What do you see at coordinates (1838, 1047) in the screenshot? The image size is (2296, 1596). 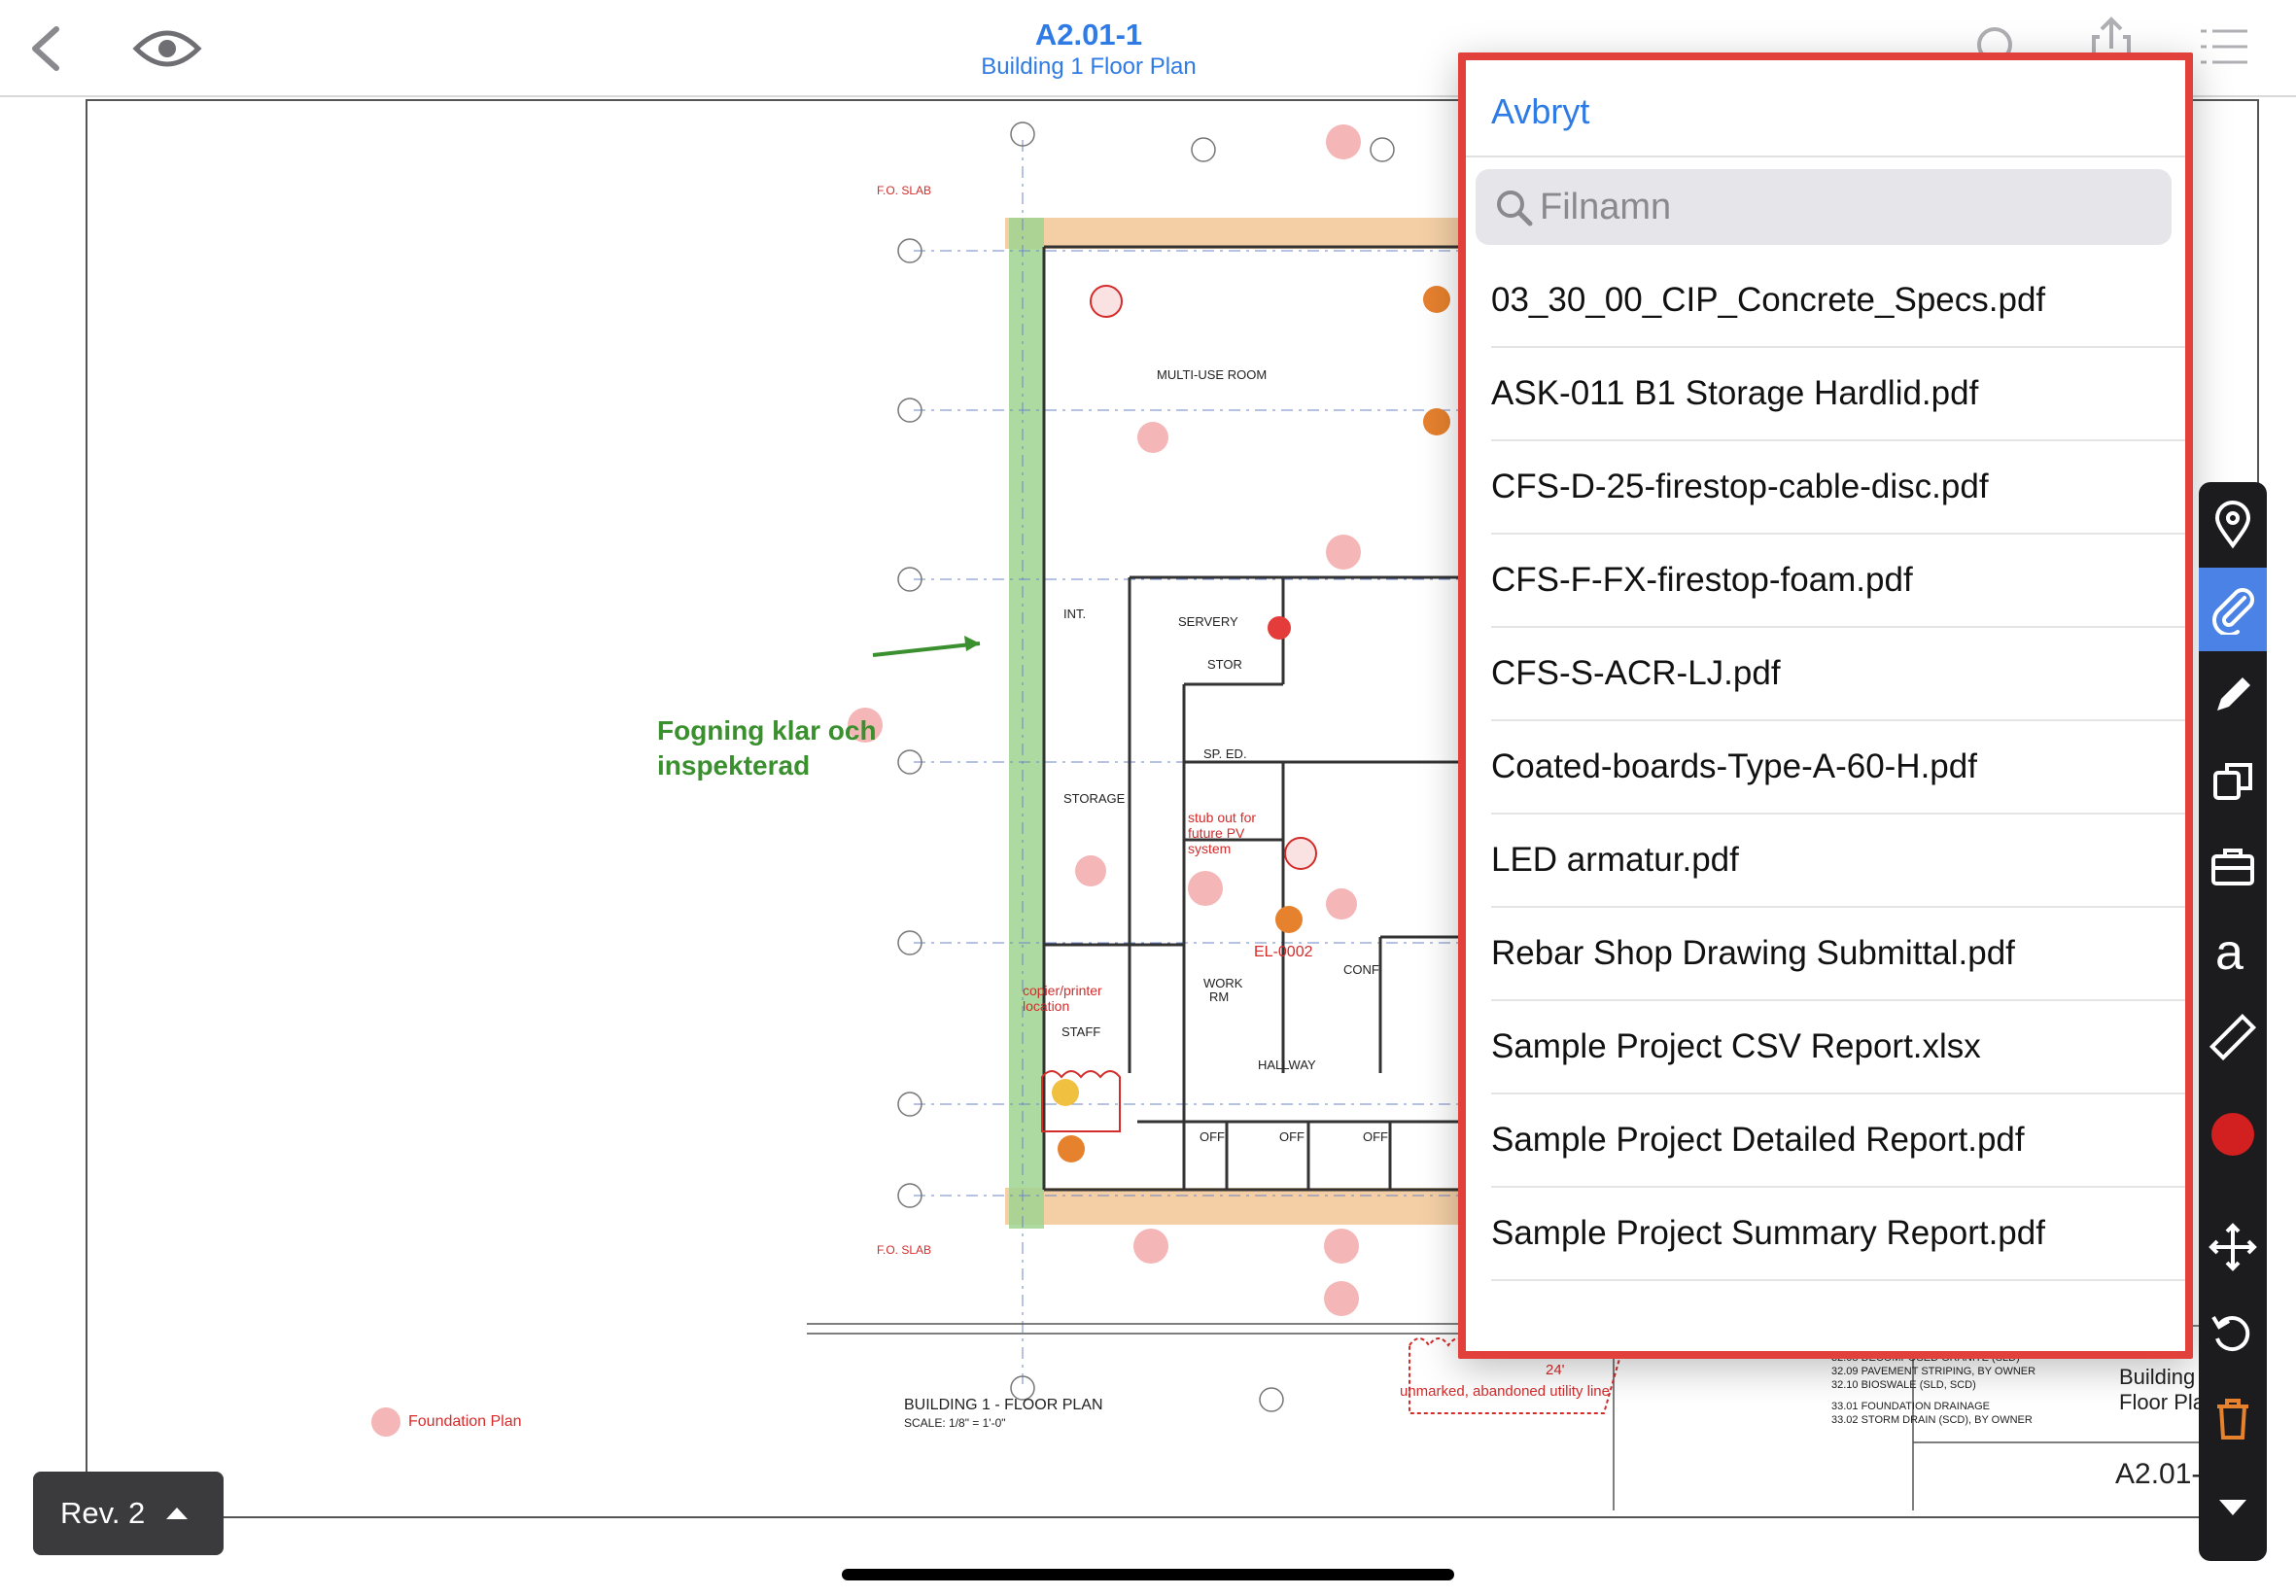 I see `file-item: Sample Project CSV Report.xlsx` at bounding box center [1838, 1047].